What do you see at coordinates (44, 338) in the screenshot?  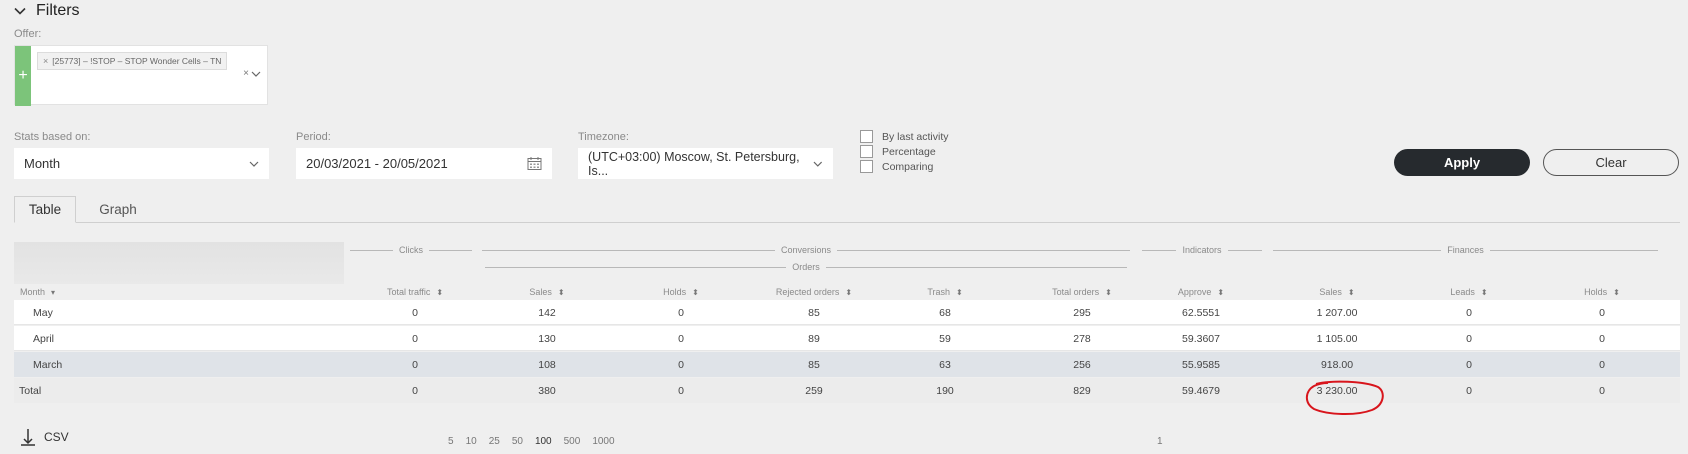 I see `cell-month: April` at bounding box center [44, 338].